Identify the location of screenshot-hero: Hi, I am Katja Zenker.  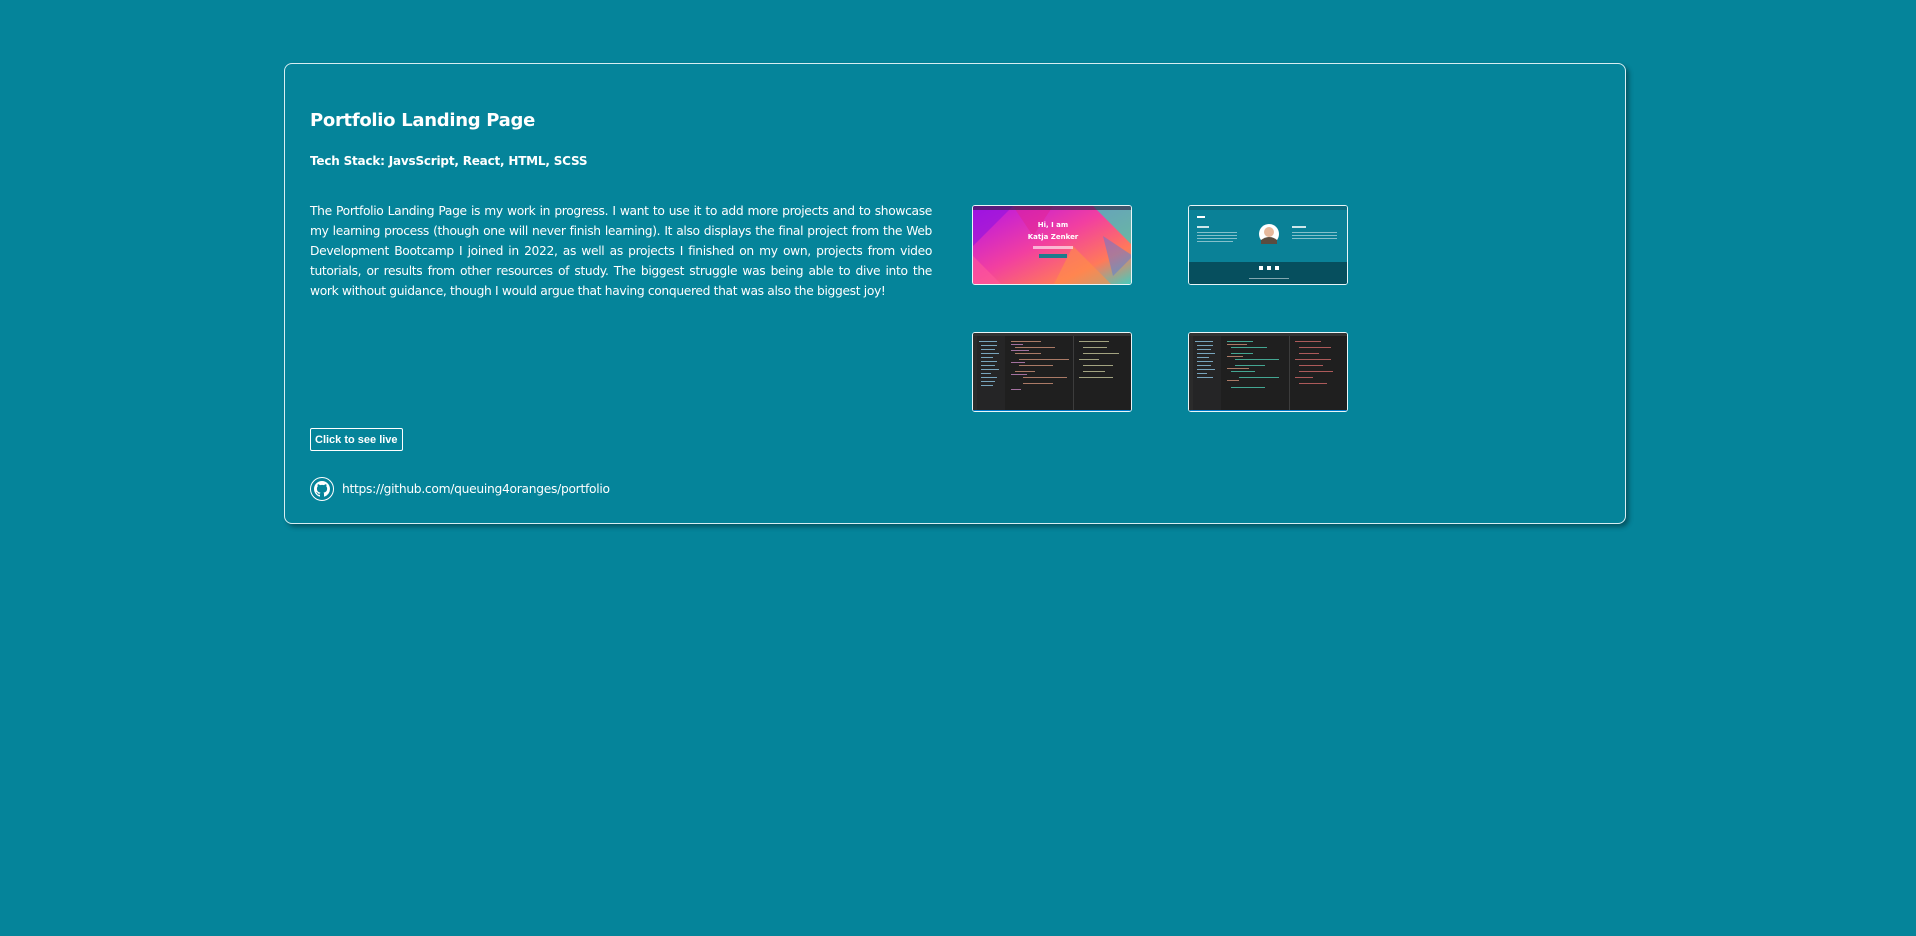
(1052, 245).